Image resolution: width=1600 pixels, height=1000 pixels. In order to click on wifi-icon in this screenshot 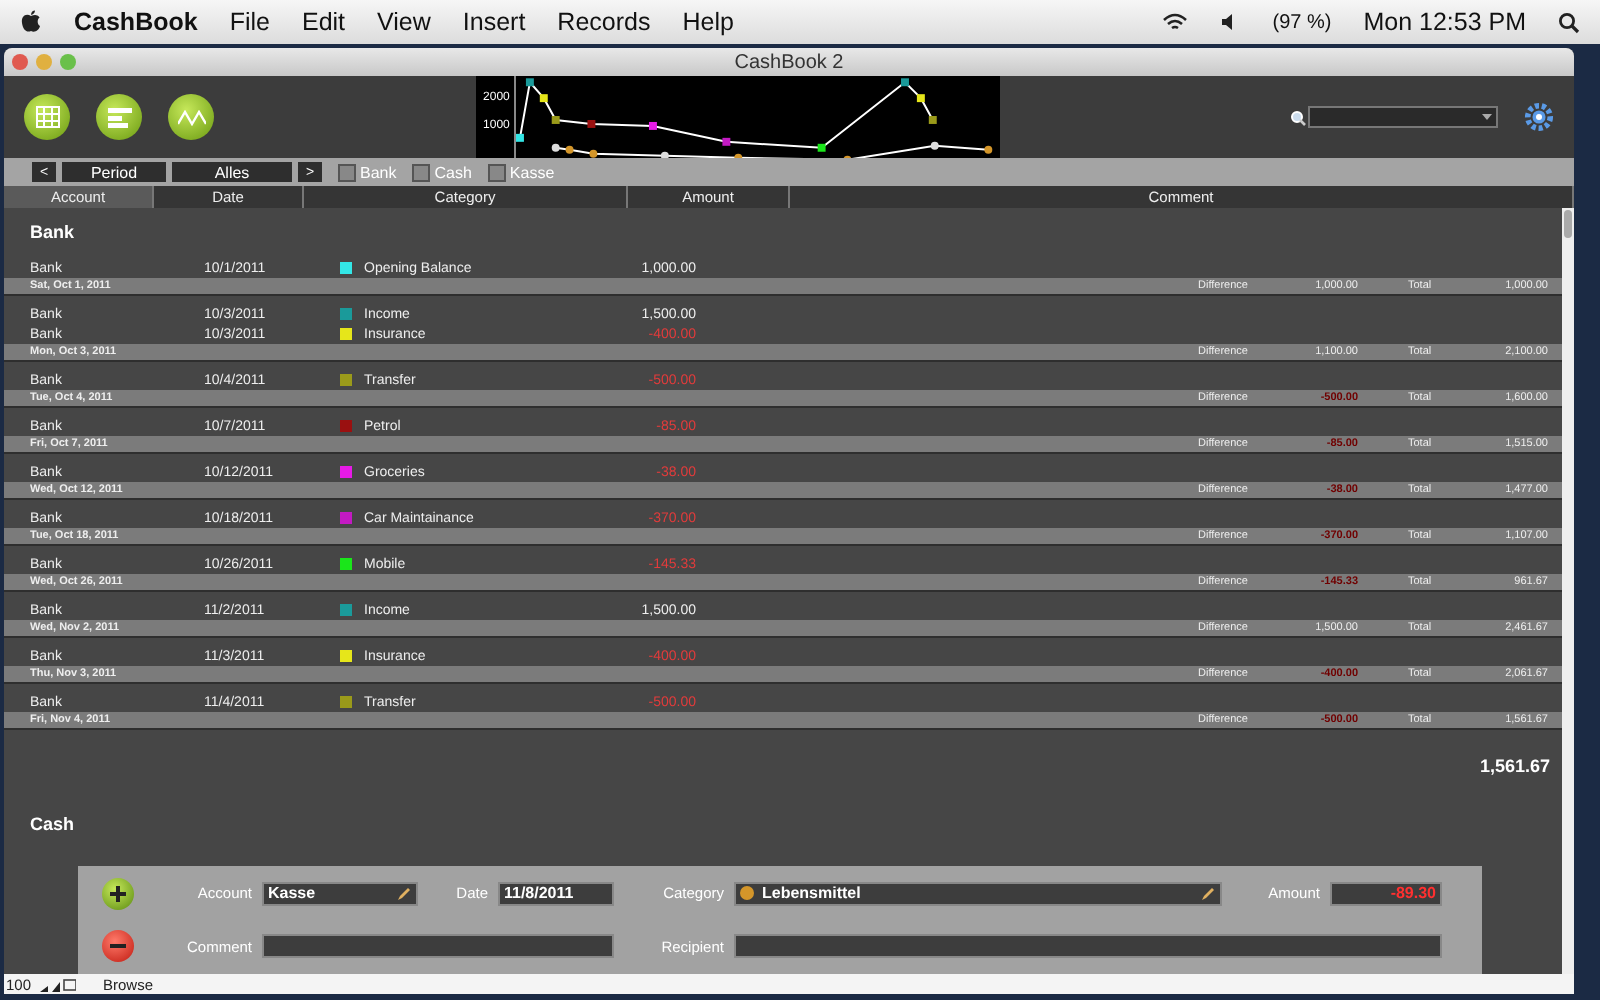, I will do `click(1175, 22)`.